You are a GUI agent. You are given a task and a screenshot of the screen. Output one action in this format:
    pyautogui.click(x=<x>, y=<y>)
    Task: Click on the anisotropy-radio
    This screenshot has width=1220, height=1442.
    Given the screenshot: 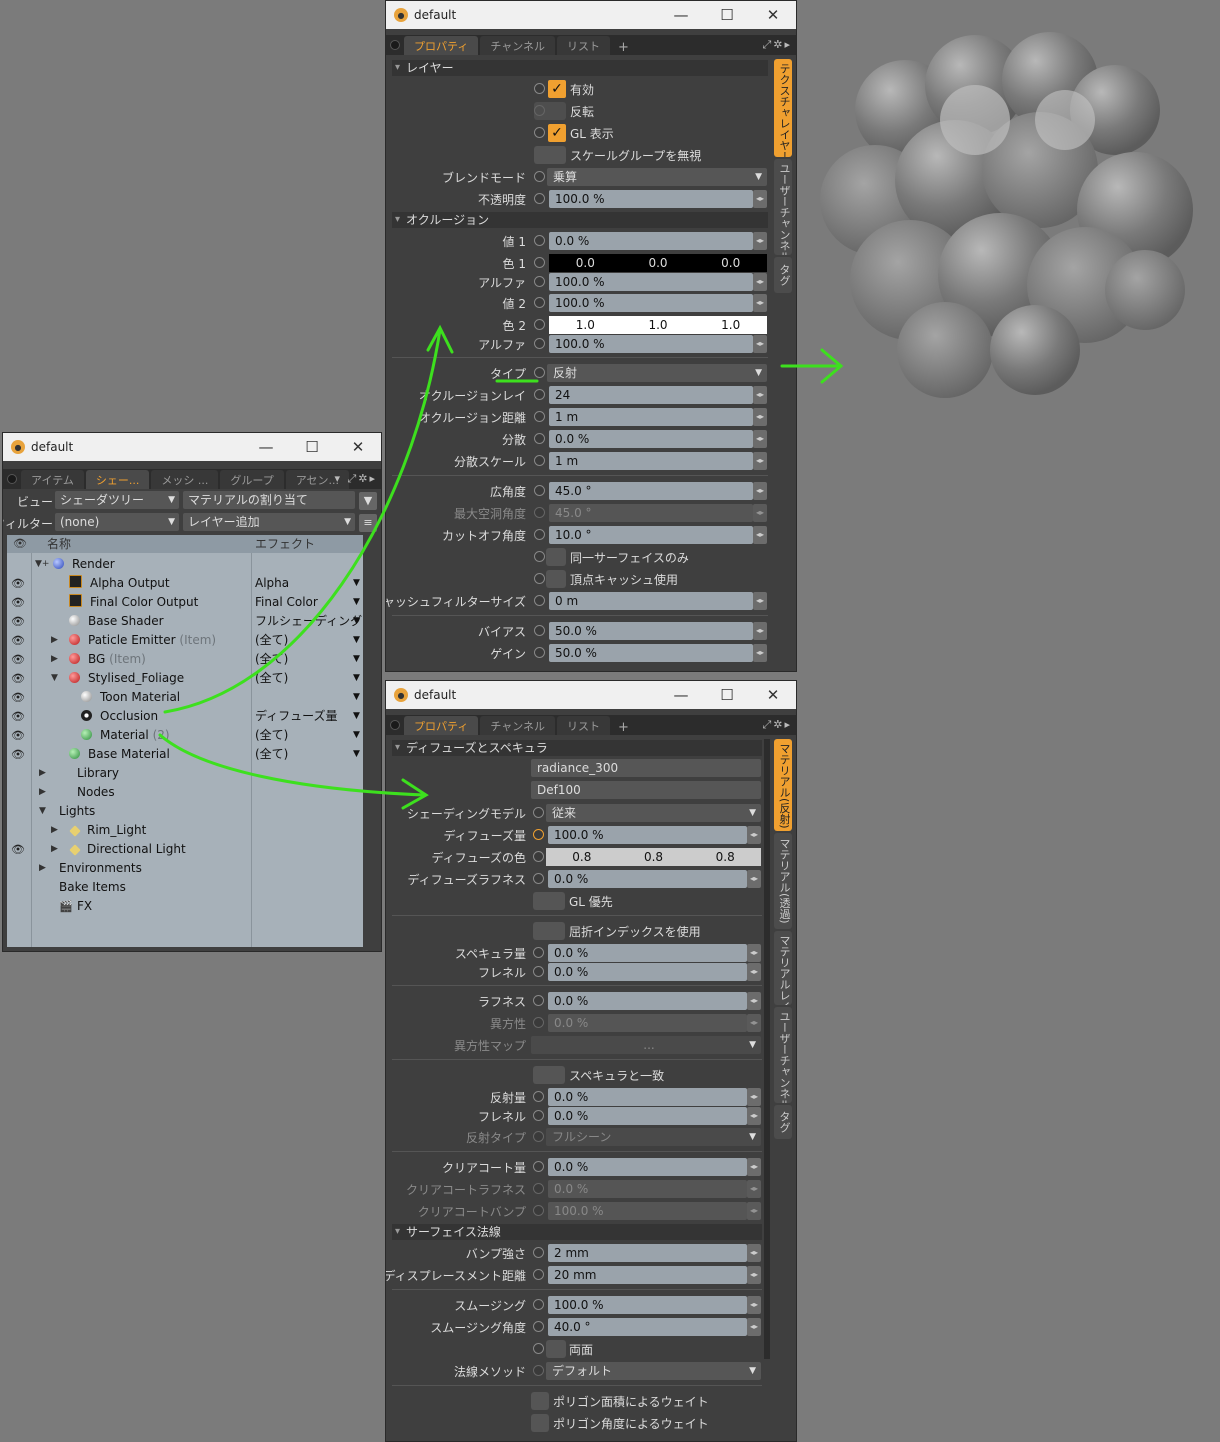 What is the action you would take?
    pyautogui.click(x=538, y=1022)
    